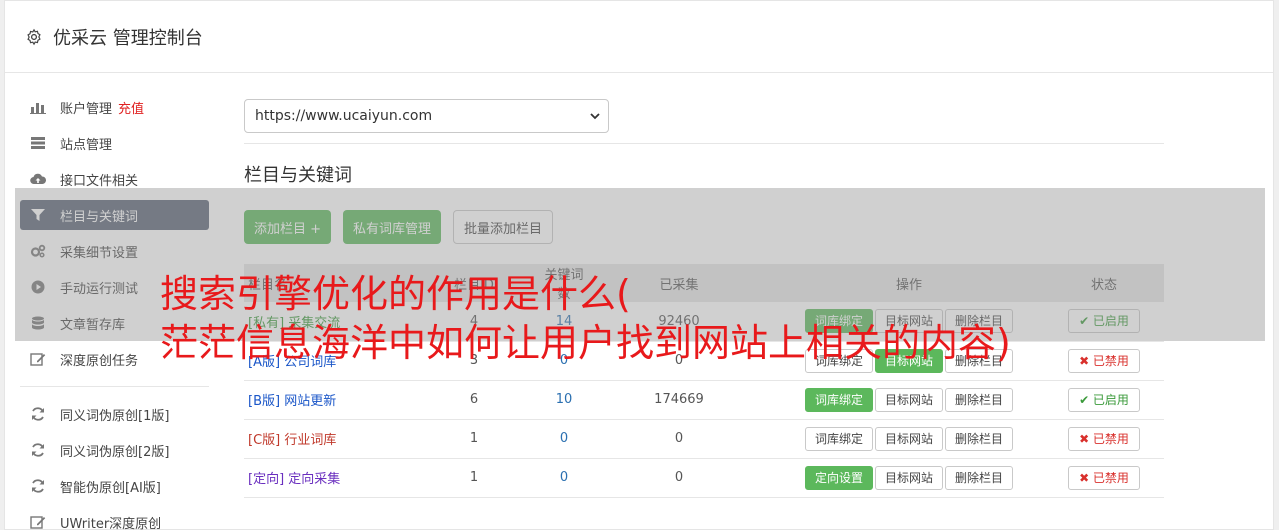  What do you see at coordinates (266, 479) in the screenshot?
I see `column-tag: [定向]` at bounding box center [266, 479].